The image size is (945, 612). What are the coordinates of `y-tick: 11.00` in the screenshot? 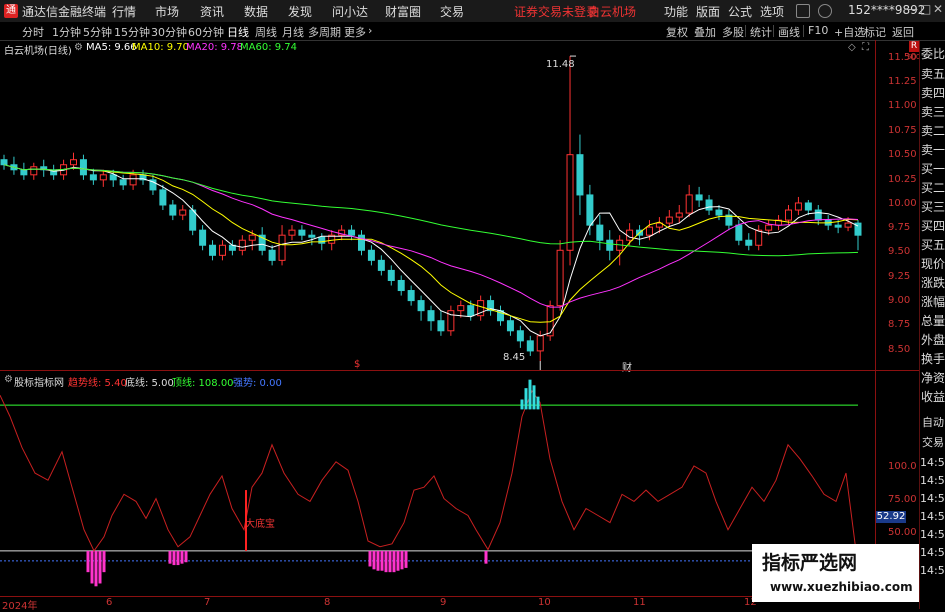 It's located at (902, 105).